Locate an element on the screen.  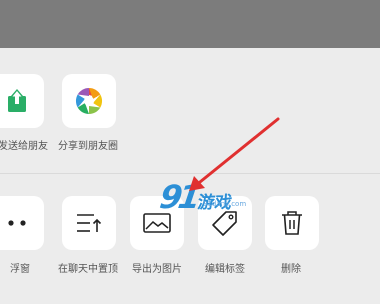
floating-window-icon is located at coordinates (17, 223).